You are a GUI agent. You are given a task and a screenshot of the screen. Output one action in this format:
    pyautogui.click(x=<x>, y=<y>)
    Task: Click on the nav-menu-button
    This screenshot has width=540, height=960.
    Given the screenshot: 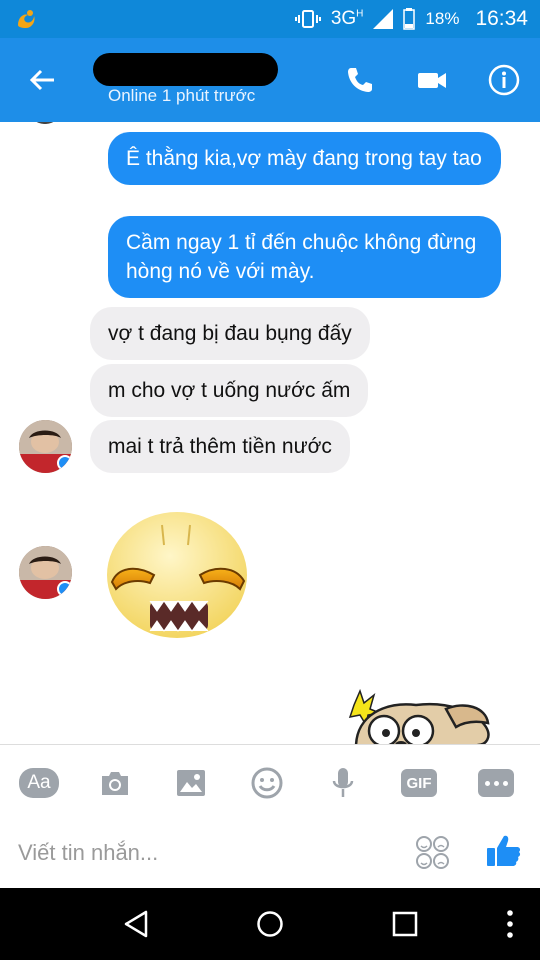 What is the action you would take?
    pyautogui.click(x=510, y=924)
    